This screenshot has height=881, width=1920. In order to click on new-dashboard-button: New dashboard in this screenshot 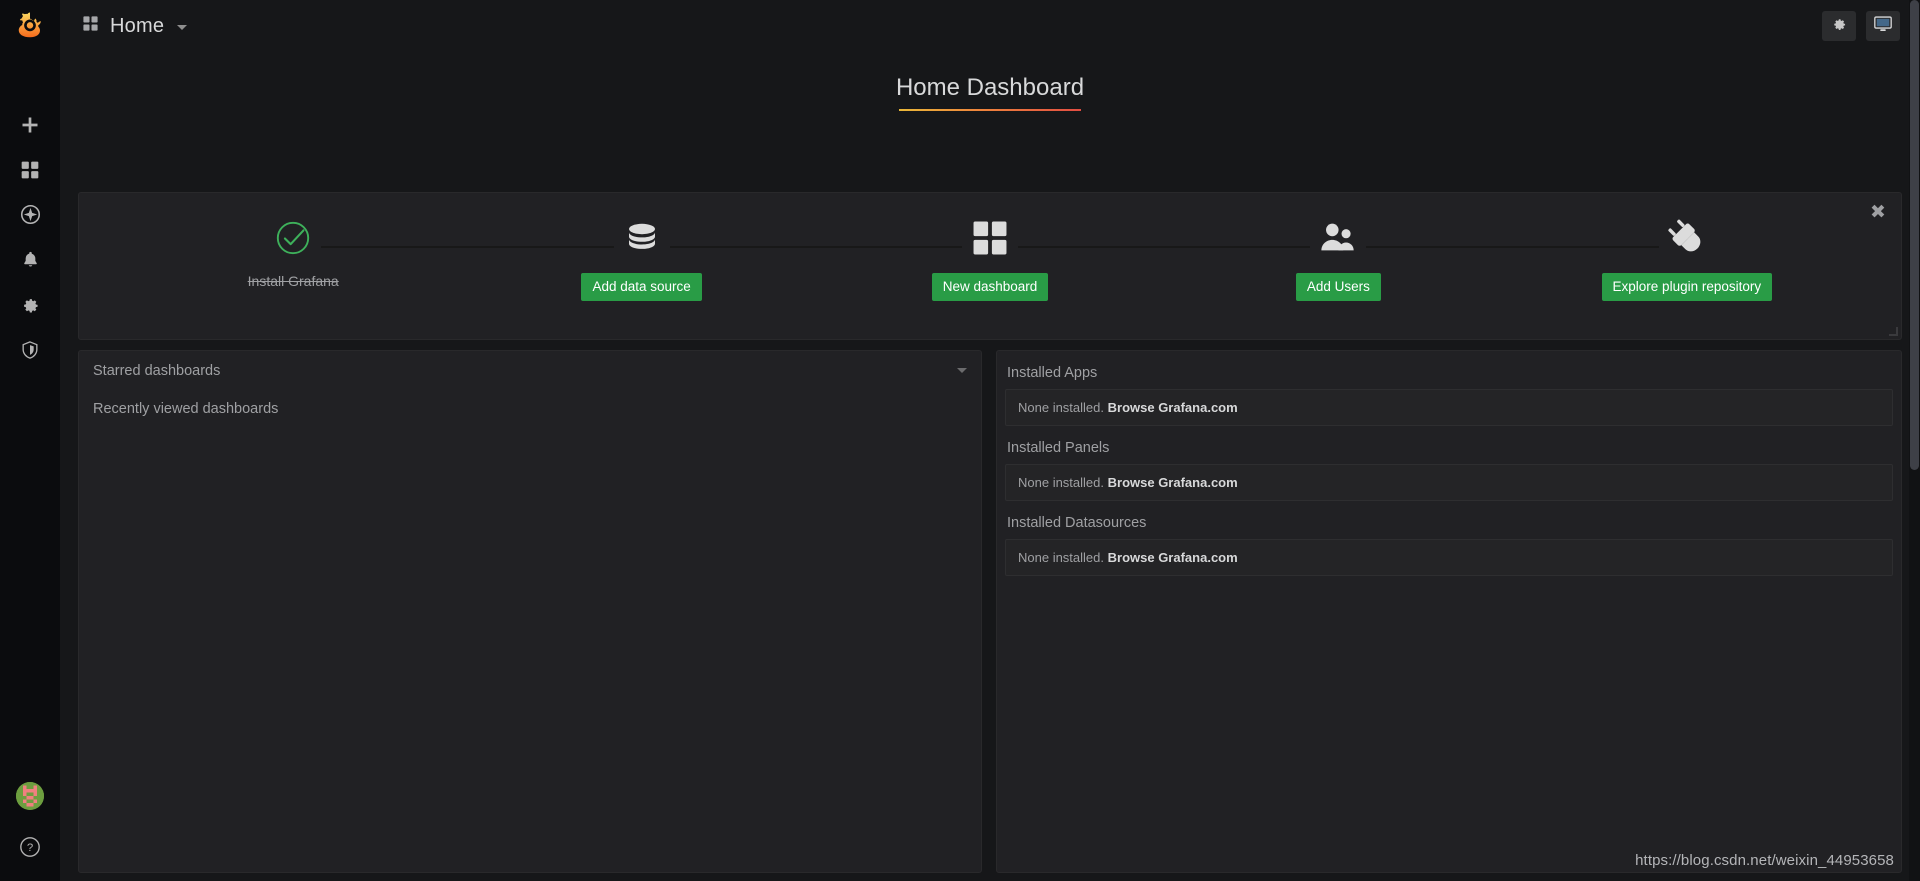, I will do `click(990, 287)`.